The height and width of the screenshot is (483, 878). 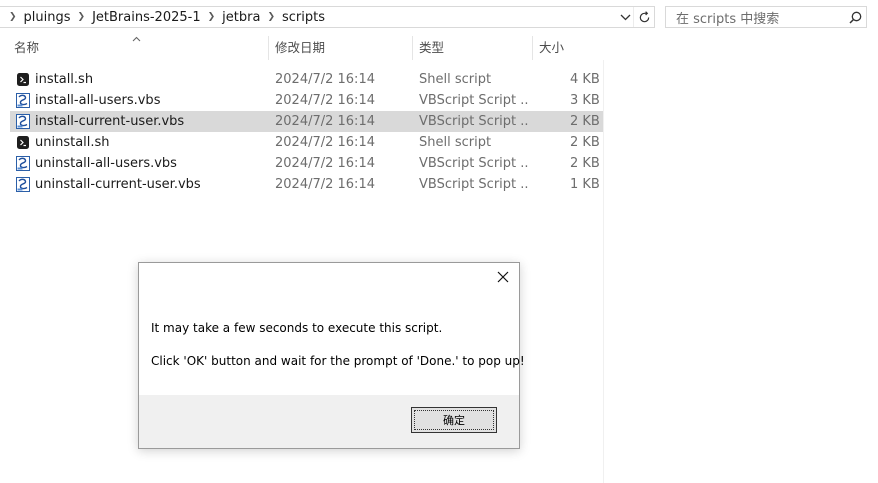 I want to click on column-header-type: 类型, so click(x=472, y=48).